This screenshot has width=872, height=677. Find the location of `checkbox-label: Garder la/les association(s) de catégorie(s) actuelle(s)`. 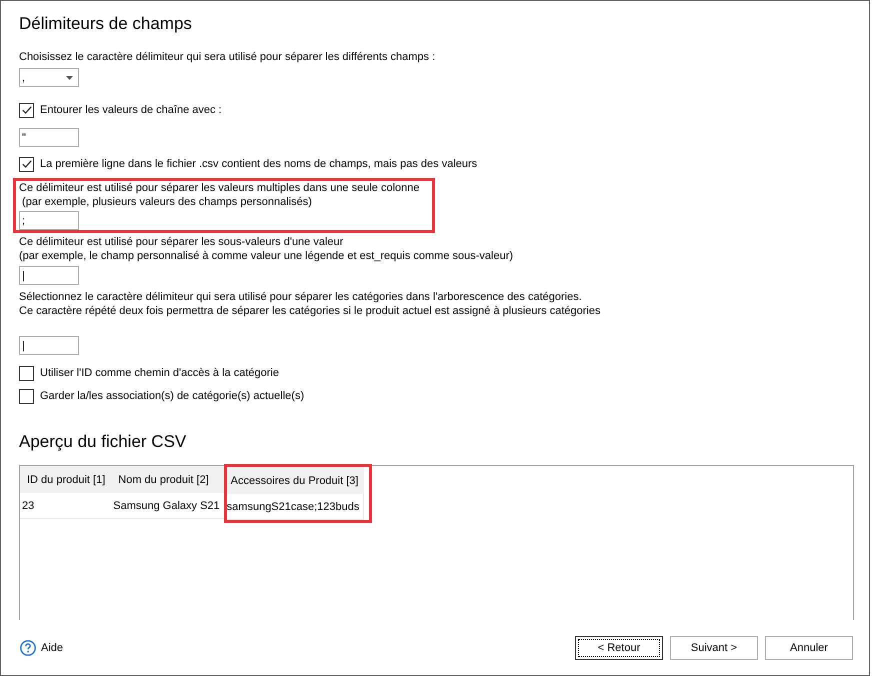

checkbox-label: Garder la/les association(s) de catégorie(s) actuelle(s) is located at coordinates (172, 396).